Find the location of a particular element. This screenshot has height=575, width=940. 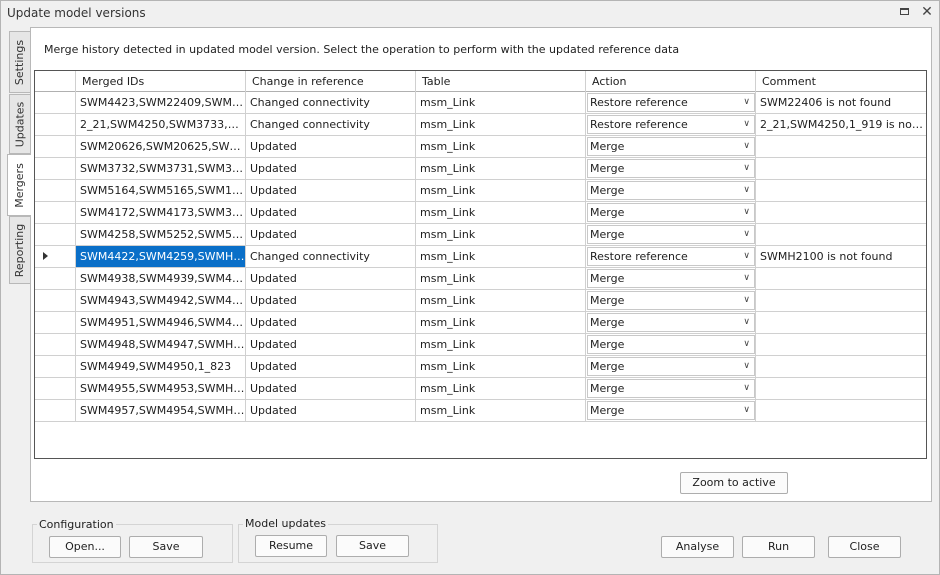

close-button: Close is located at coordinates (864, 547).